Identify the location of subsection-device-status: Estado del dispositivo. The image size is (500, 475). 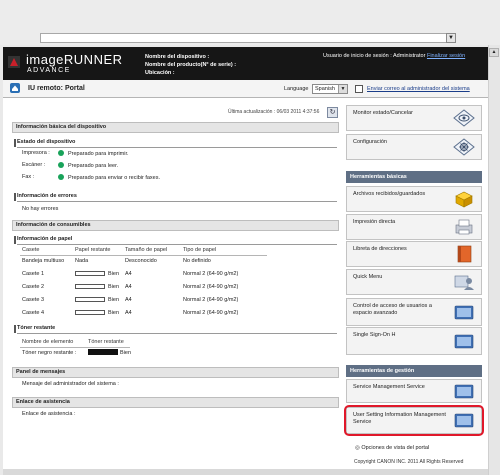
(175, 143).